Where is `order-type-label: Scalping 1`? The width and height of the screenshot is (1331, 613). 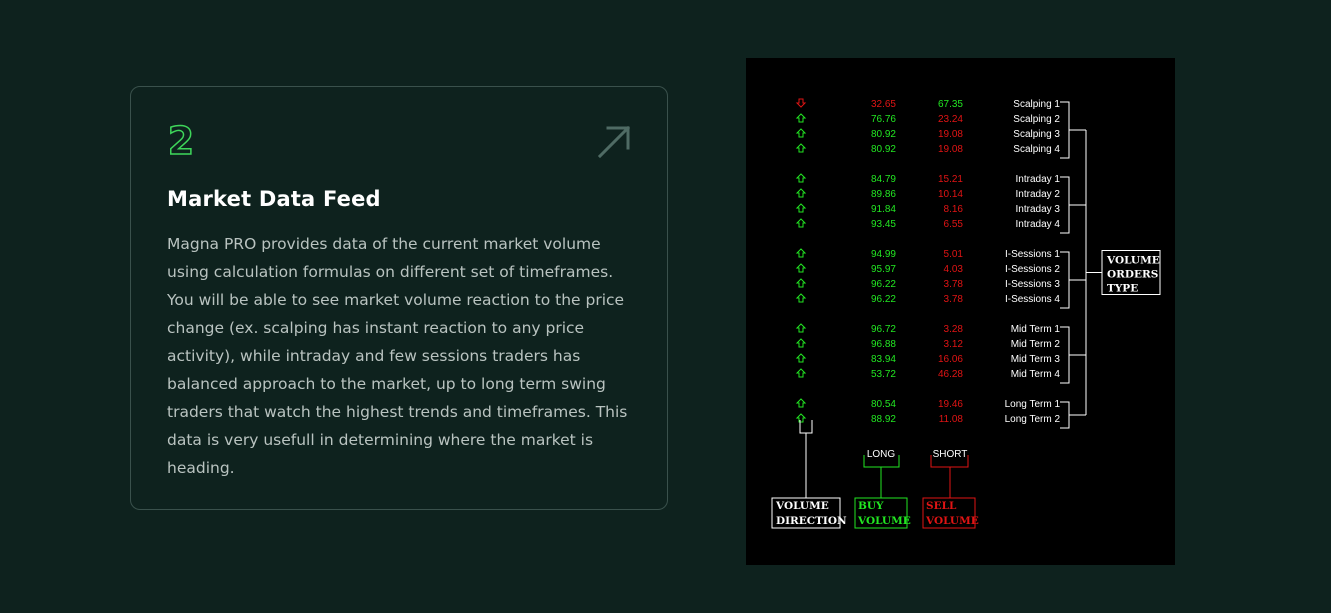
order-type-label: Scalping 1 is located at coordinates (1036, 104).